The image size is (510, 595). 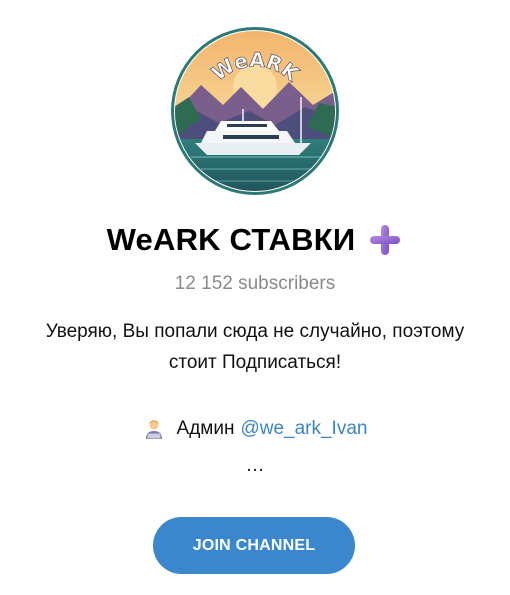 What do you see at coordinates (385, 240) in the screenshot?
I see `purple-heavy-plus-icon` at bounding box center [385, 240].